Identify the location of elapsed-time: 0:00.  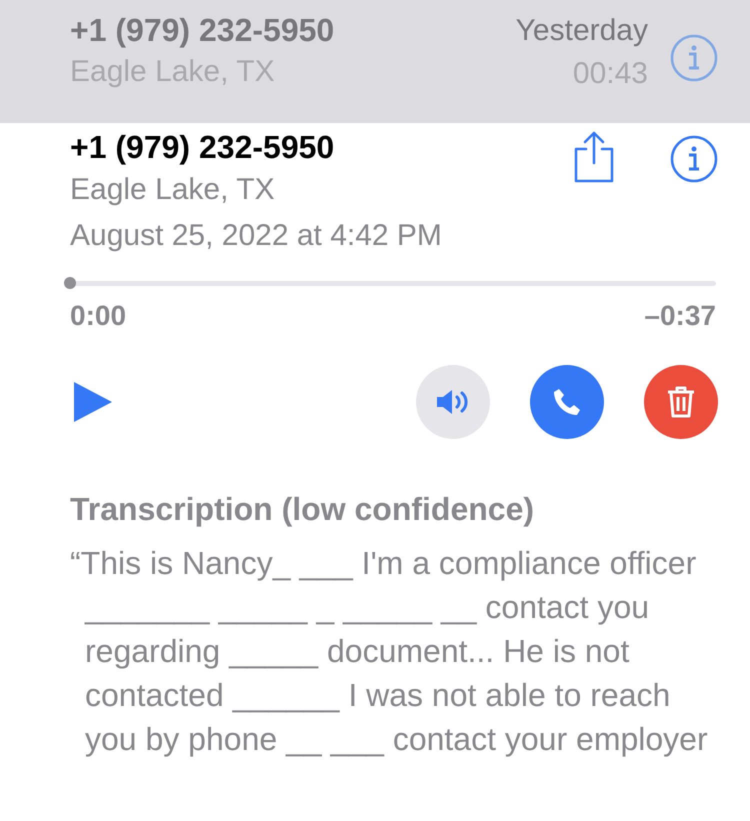
(98, 316).